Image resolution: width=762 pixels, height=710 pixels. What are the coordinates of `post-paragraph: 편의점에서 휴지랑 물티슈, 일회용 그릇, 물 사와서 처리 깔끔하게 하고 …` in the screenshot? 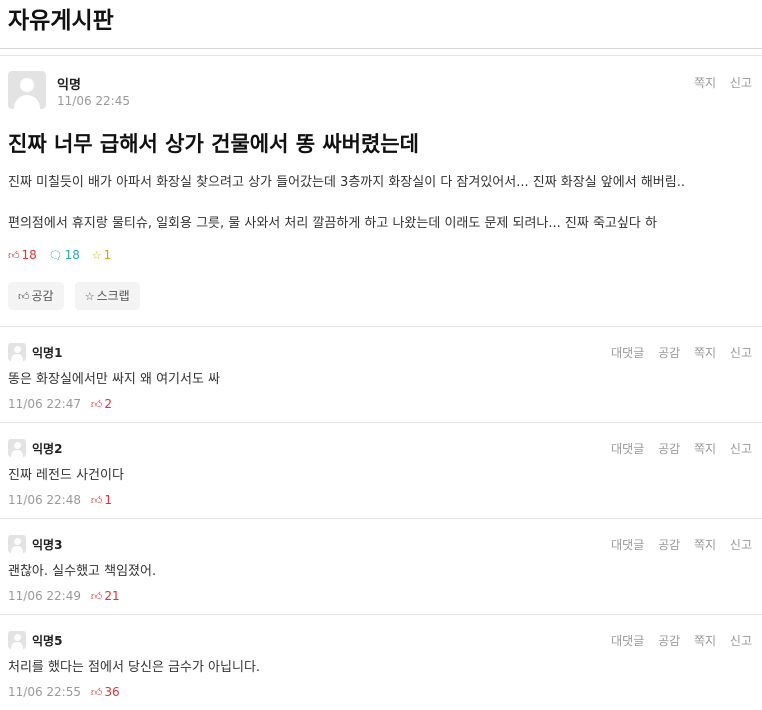 It's located at (332, 223).